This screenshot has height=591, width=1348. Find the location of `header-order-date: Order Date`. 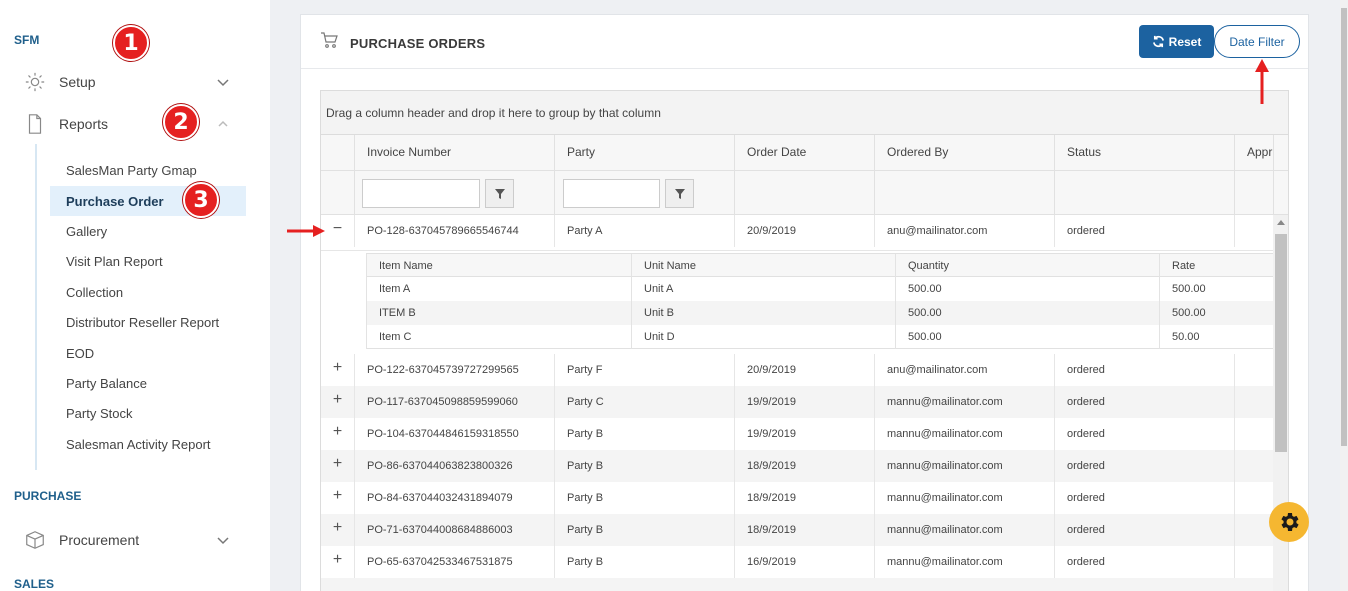

header-order-date: Order Date is located at coordinates (804, 153).